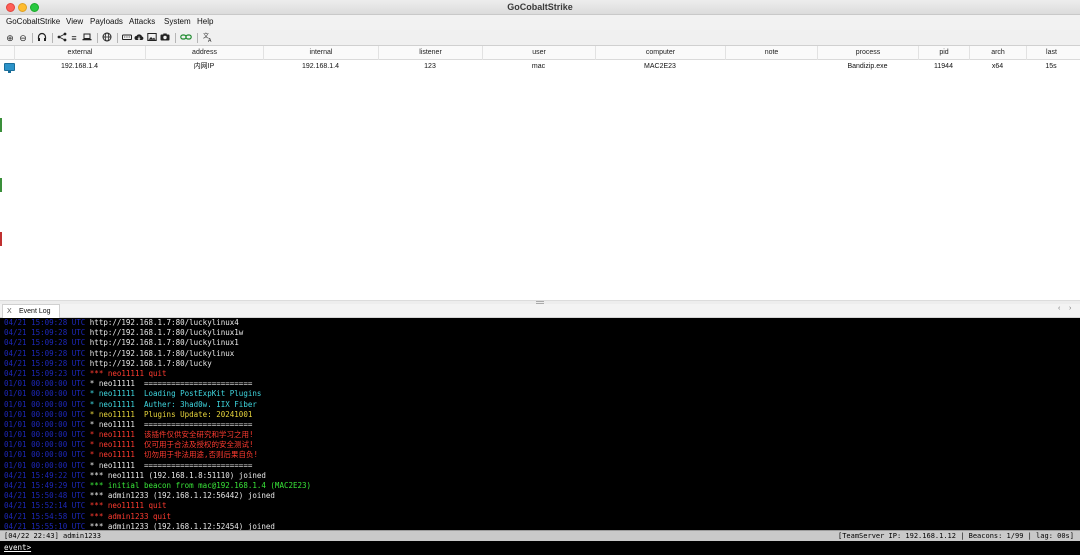 The width and height of the screenshot is (1080, 555). Describe the element at coordinates (1070, 308) in the screenshot. I see `chevron-right-icon: ›` at that location.